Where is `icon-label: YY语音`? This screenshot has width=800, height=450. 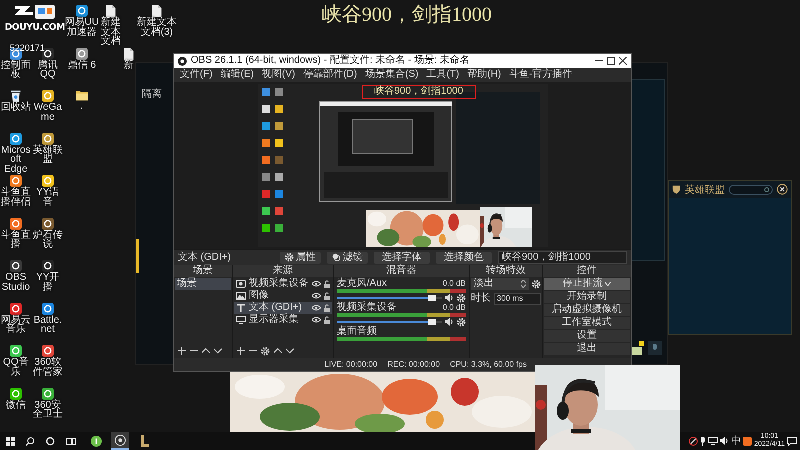
icon-label: YY语音 is located at coordinates (48, 197).